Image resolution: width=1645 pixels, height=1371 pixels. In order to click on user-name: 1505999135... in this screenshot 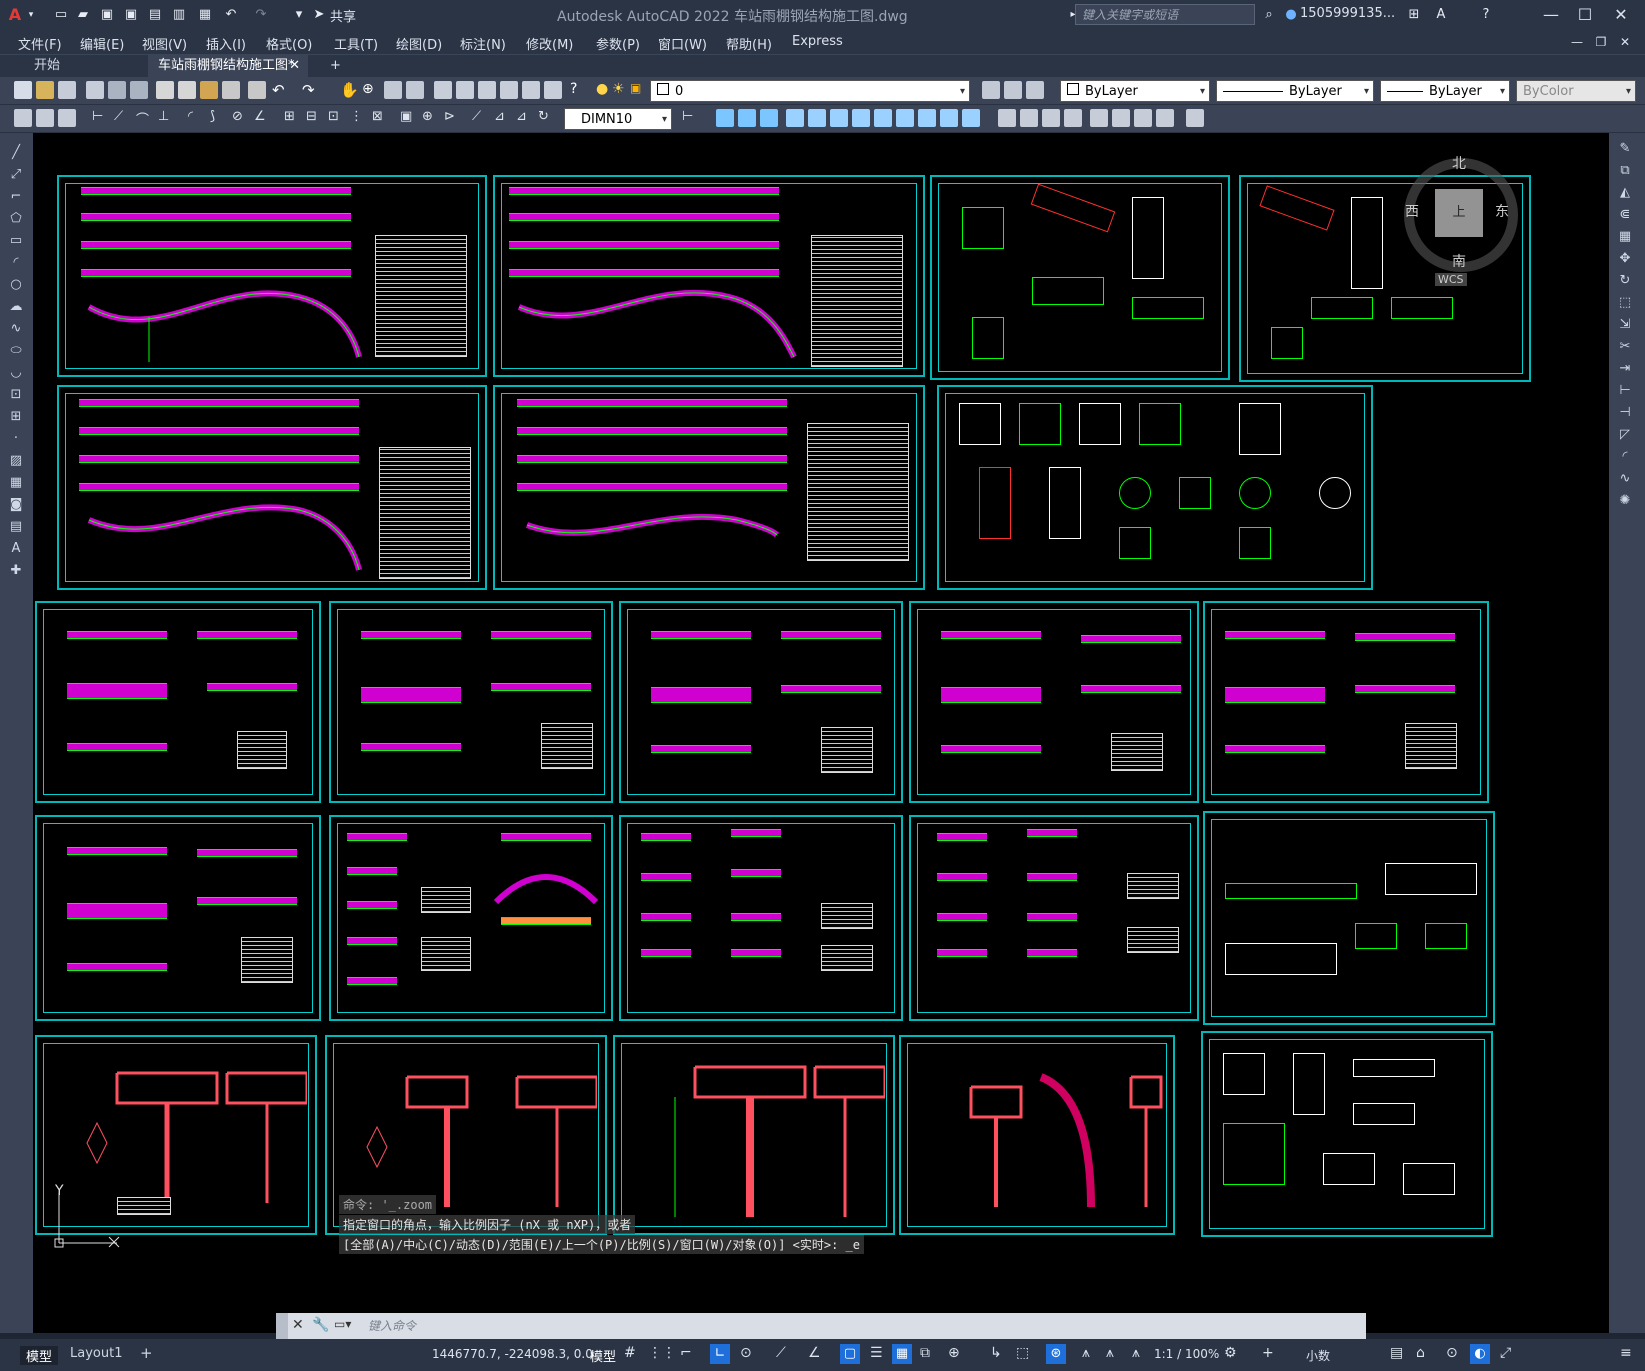, I will do `click(1347, 13)`.